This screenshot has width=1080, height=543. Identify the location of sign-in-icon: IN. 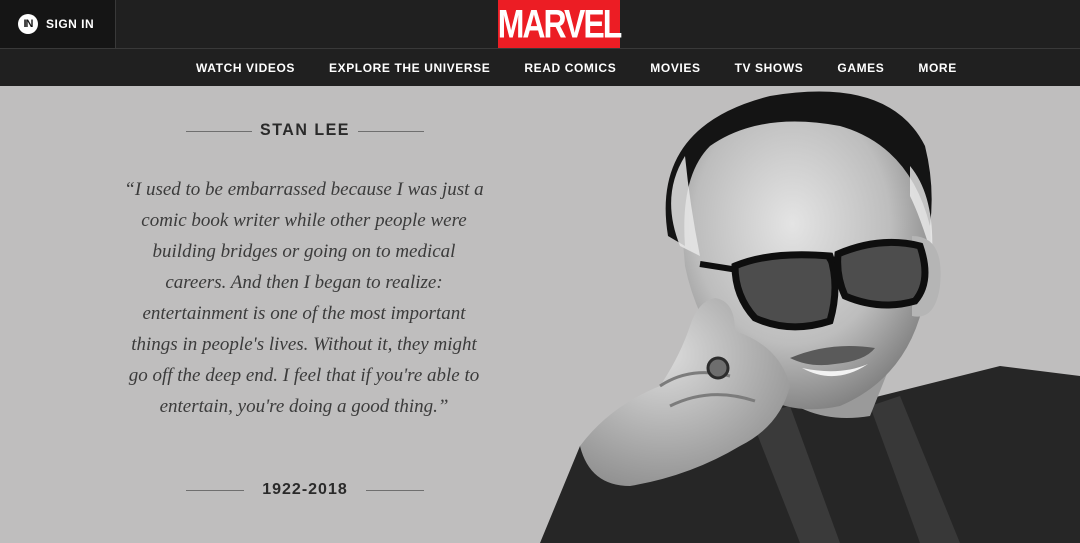
(28, 24).